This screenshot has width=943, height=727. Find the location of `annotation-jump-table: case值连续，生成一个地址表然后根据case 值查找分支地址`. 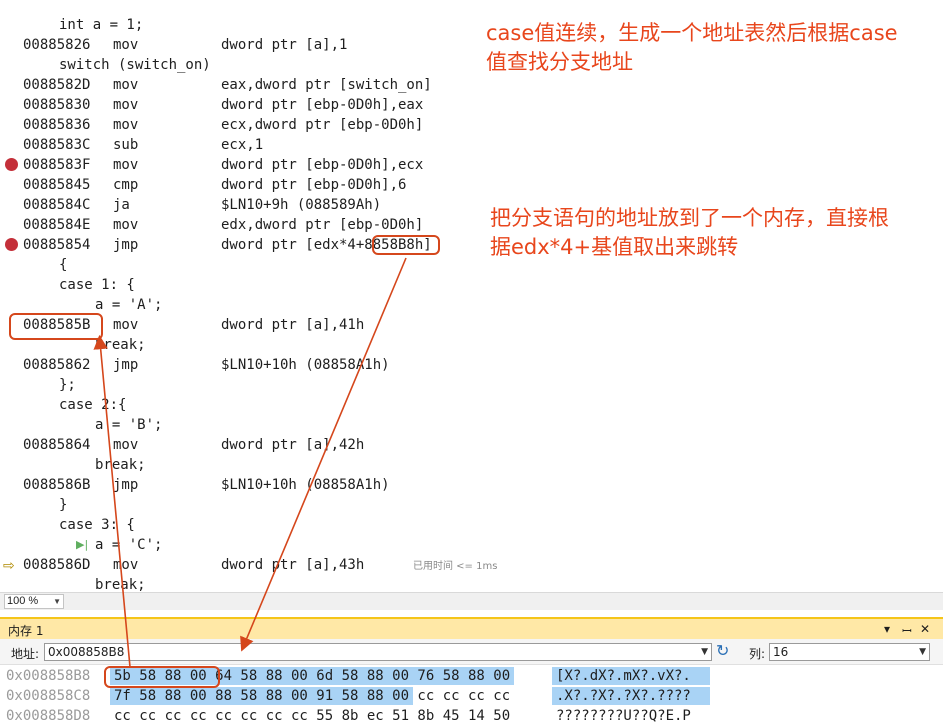

annotation-jump-table: case值连续，生成一个地址表然后根据case 值查找分支地址 is located at coordinates (692, 48).